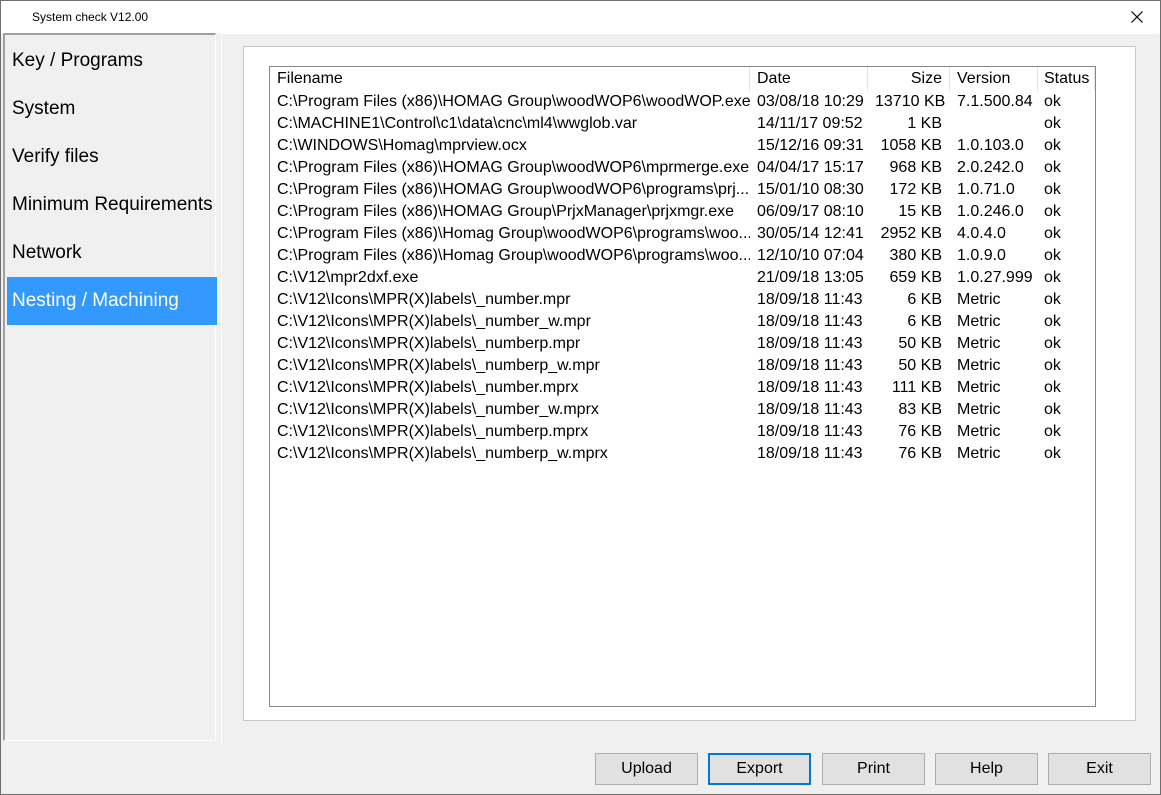 Image resolution: width=1161 pixels, height=795 pixels. What do you see at coordinates (90, 17) in the screenshot?
I see `window-title: System check V12.00` at bounding box center [90, 17].